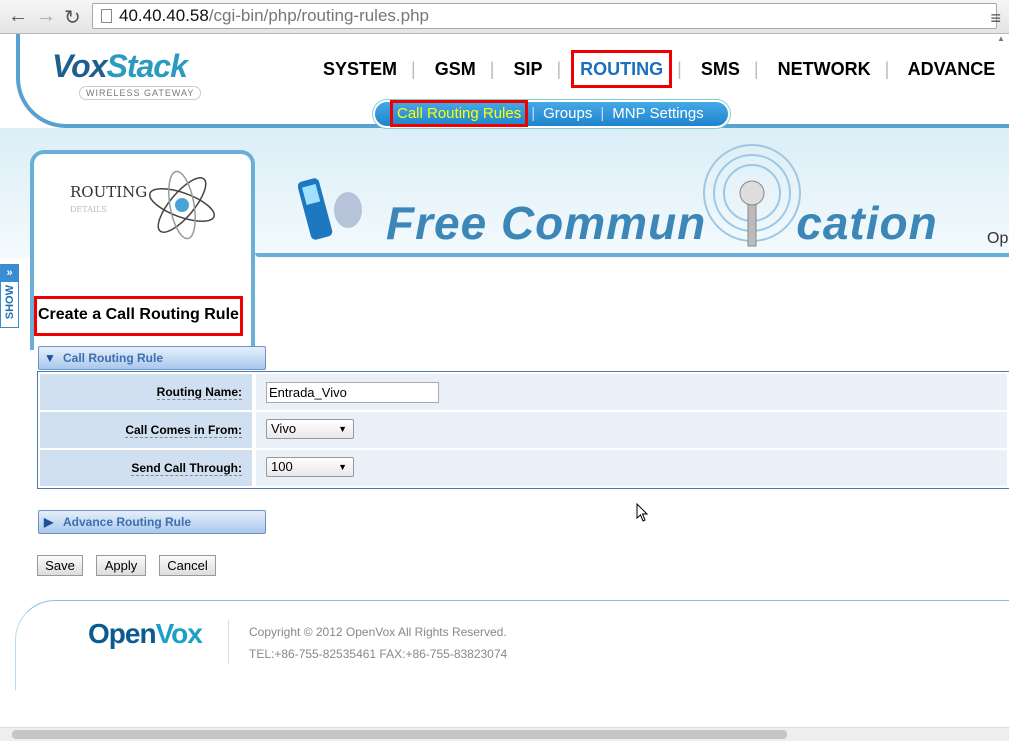 The height and width of the screenshot is (741, 1009). Describe the element at coordinates (9, 273) in the screenshot. I see `chevrons-right-icon: »` at that location.